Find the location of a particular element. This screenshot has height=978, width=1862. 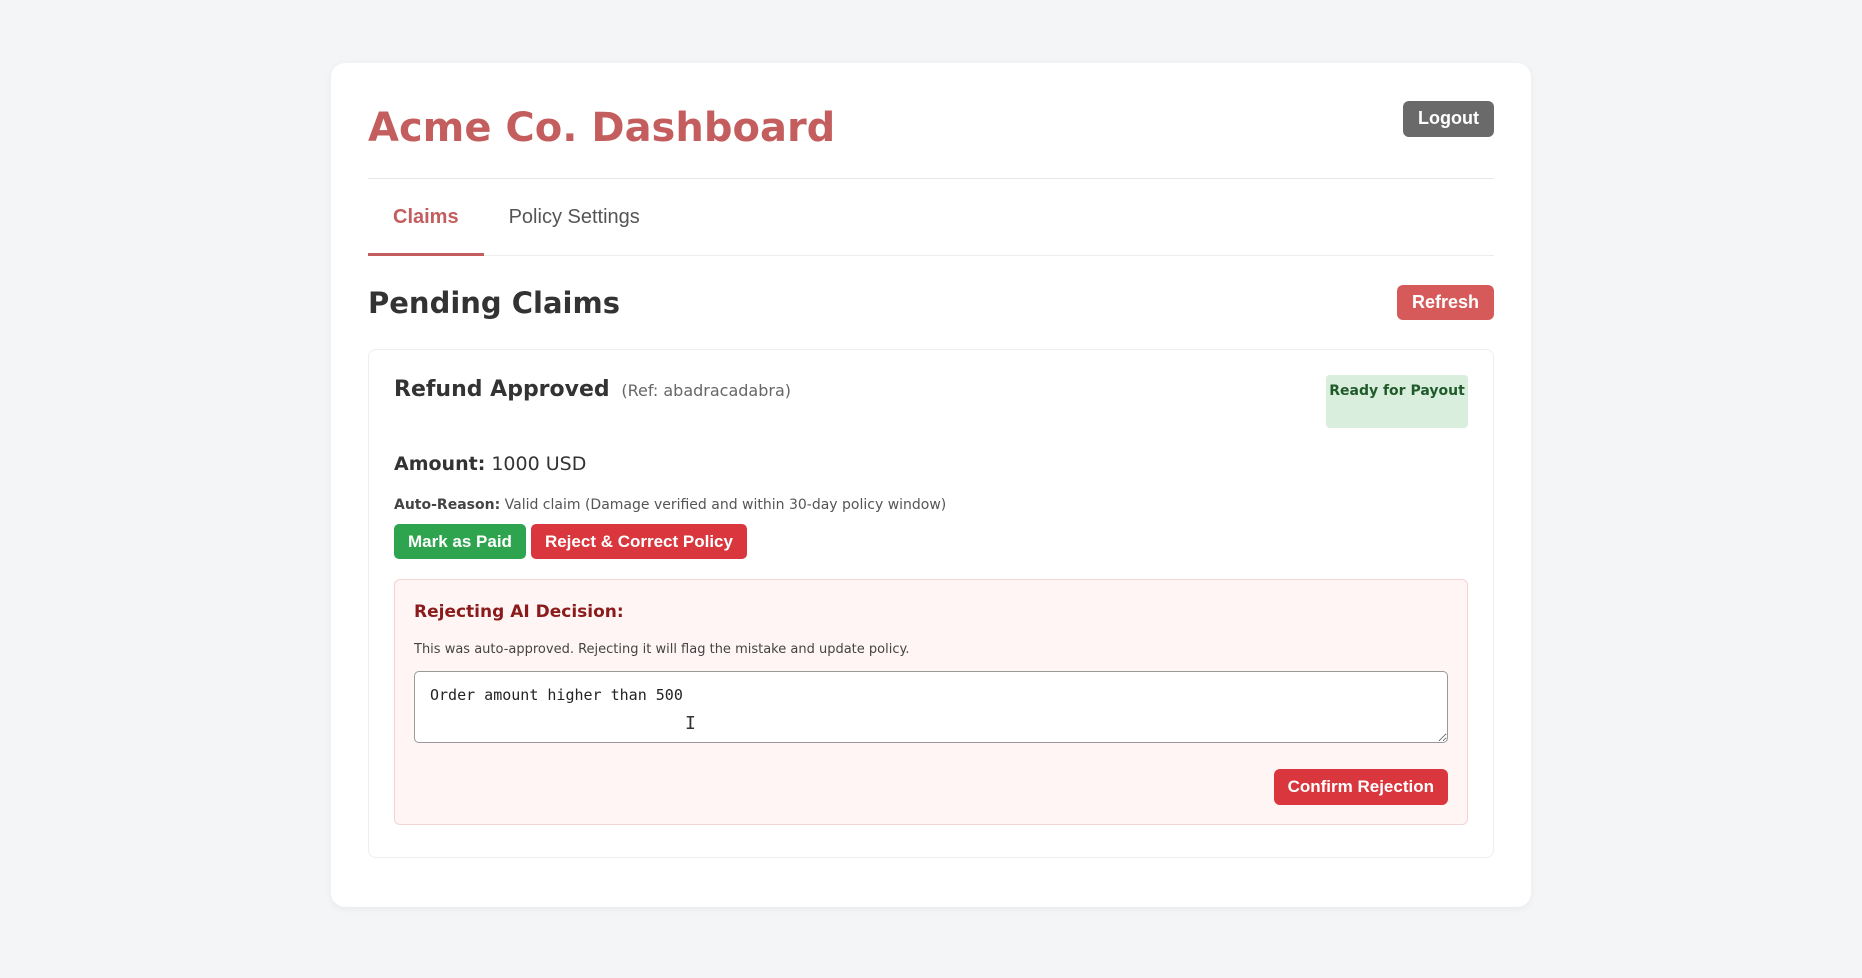

page-title: Acme Co. Dashboard is located at coordinates (602, 127).